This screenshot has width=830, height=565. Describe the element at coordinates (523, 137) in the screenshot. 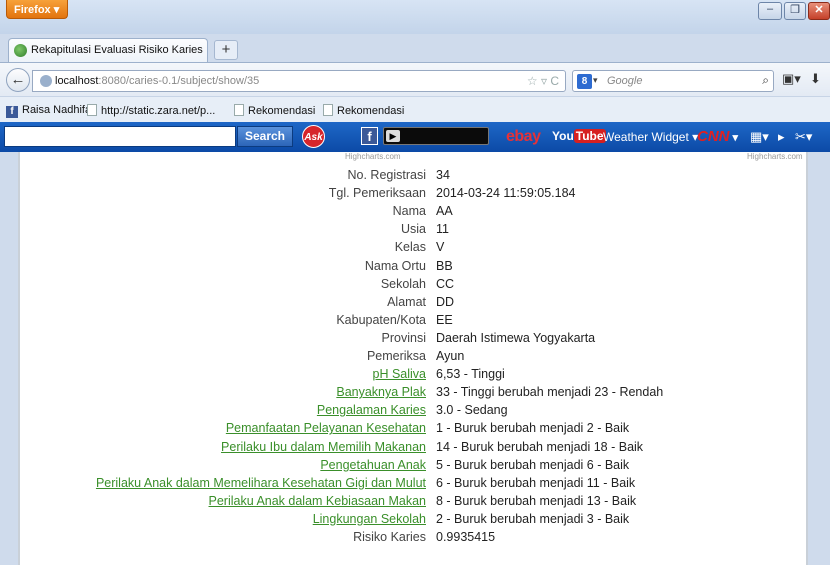

I see `ebay-button: ebay` at that location.